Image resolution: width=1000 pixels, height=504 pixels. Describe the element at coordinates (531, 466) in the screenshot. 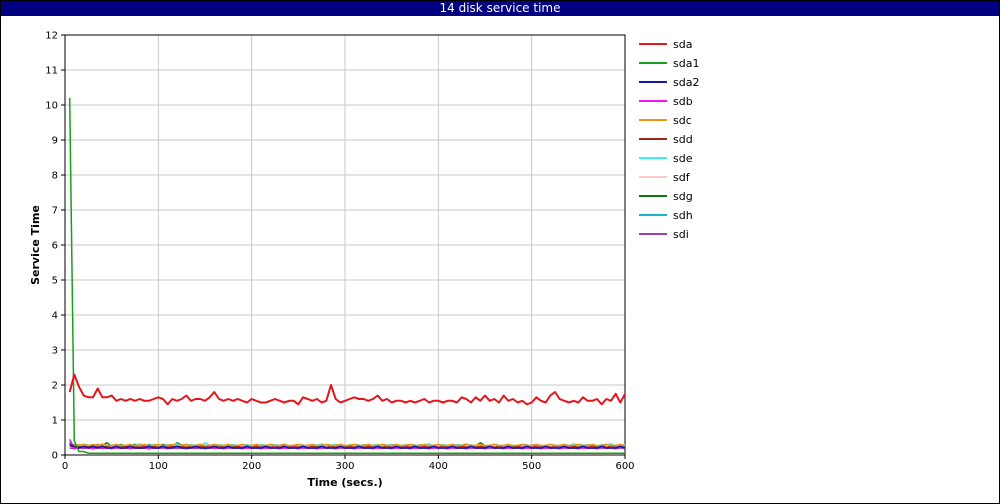

I see `x-tick-label: 500` at that location.